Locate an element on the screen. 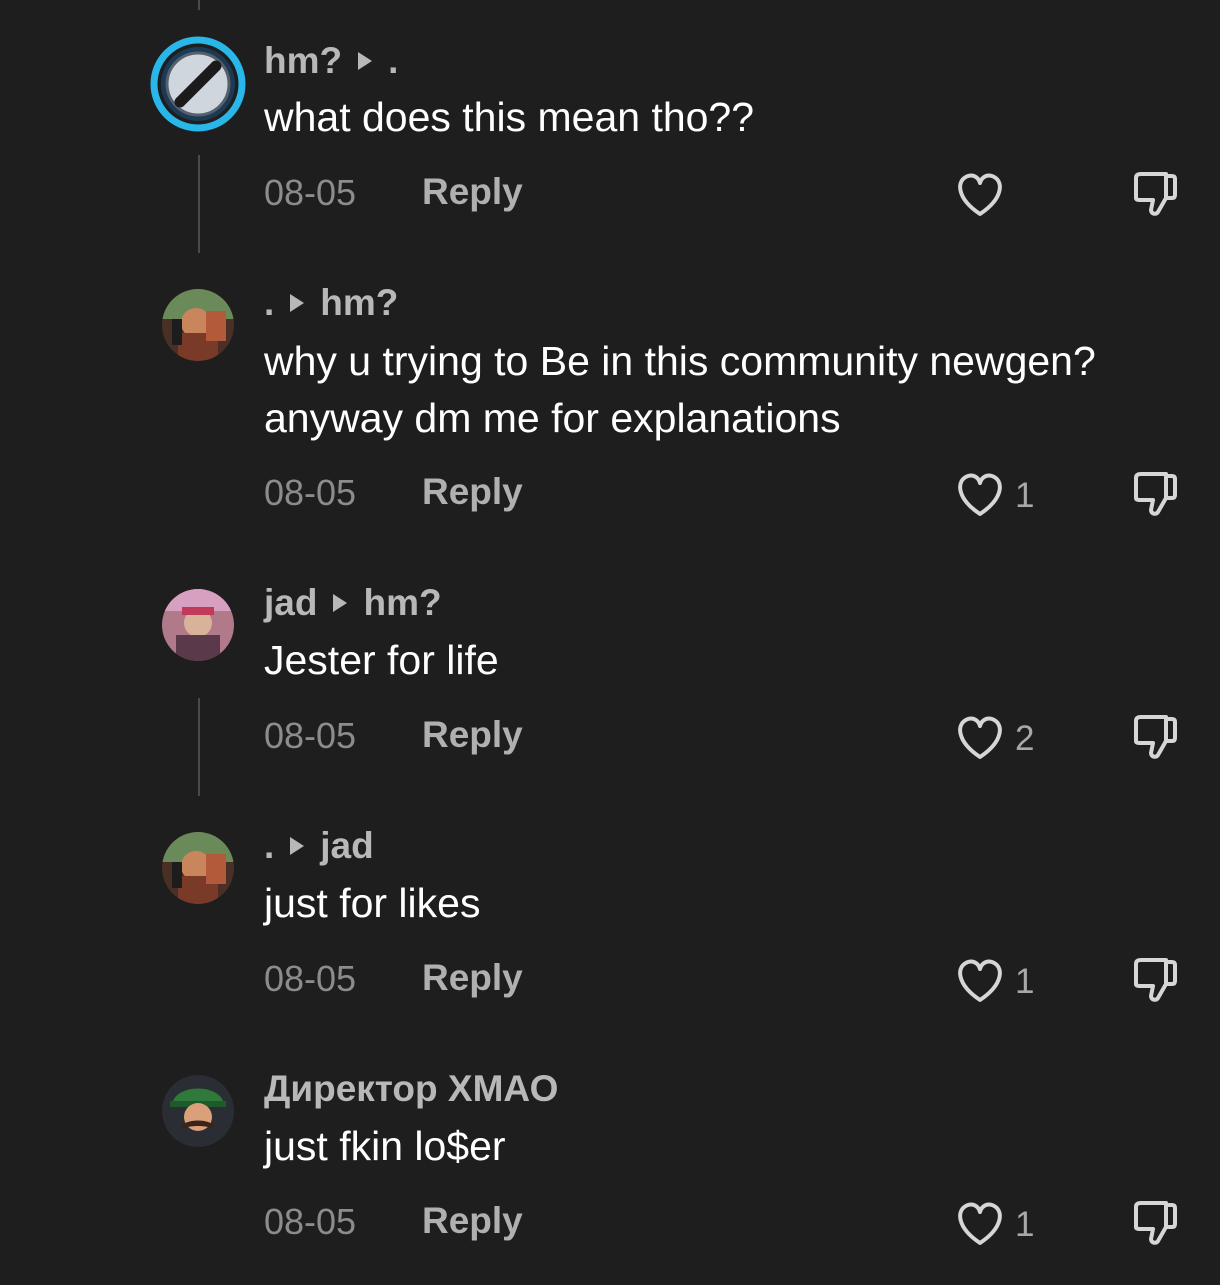 This screenshot has width=1220, height=1285. reply-to-username: . is located at coordinates (393, 61).